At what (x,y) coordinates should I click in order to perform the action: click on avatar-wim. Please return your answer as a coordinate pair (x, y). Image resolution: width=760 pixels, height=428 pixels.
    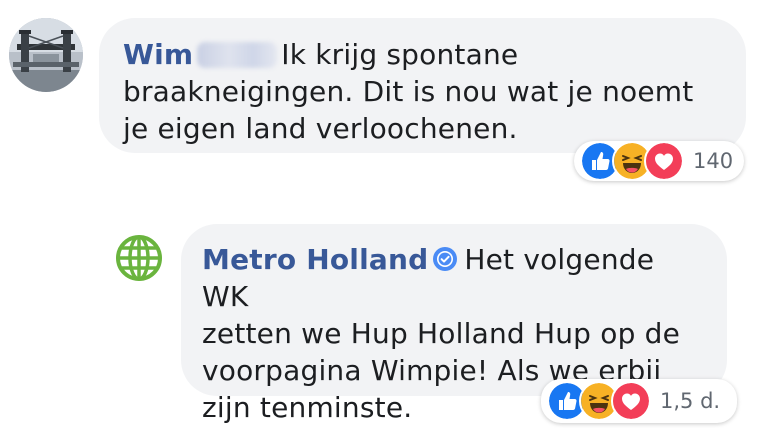
    Looking at the image, I should click on (46, 55).